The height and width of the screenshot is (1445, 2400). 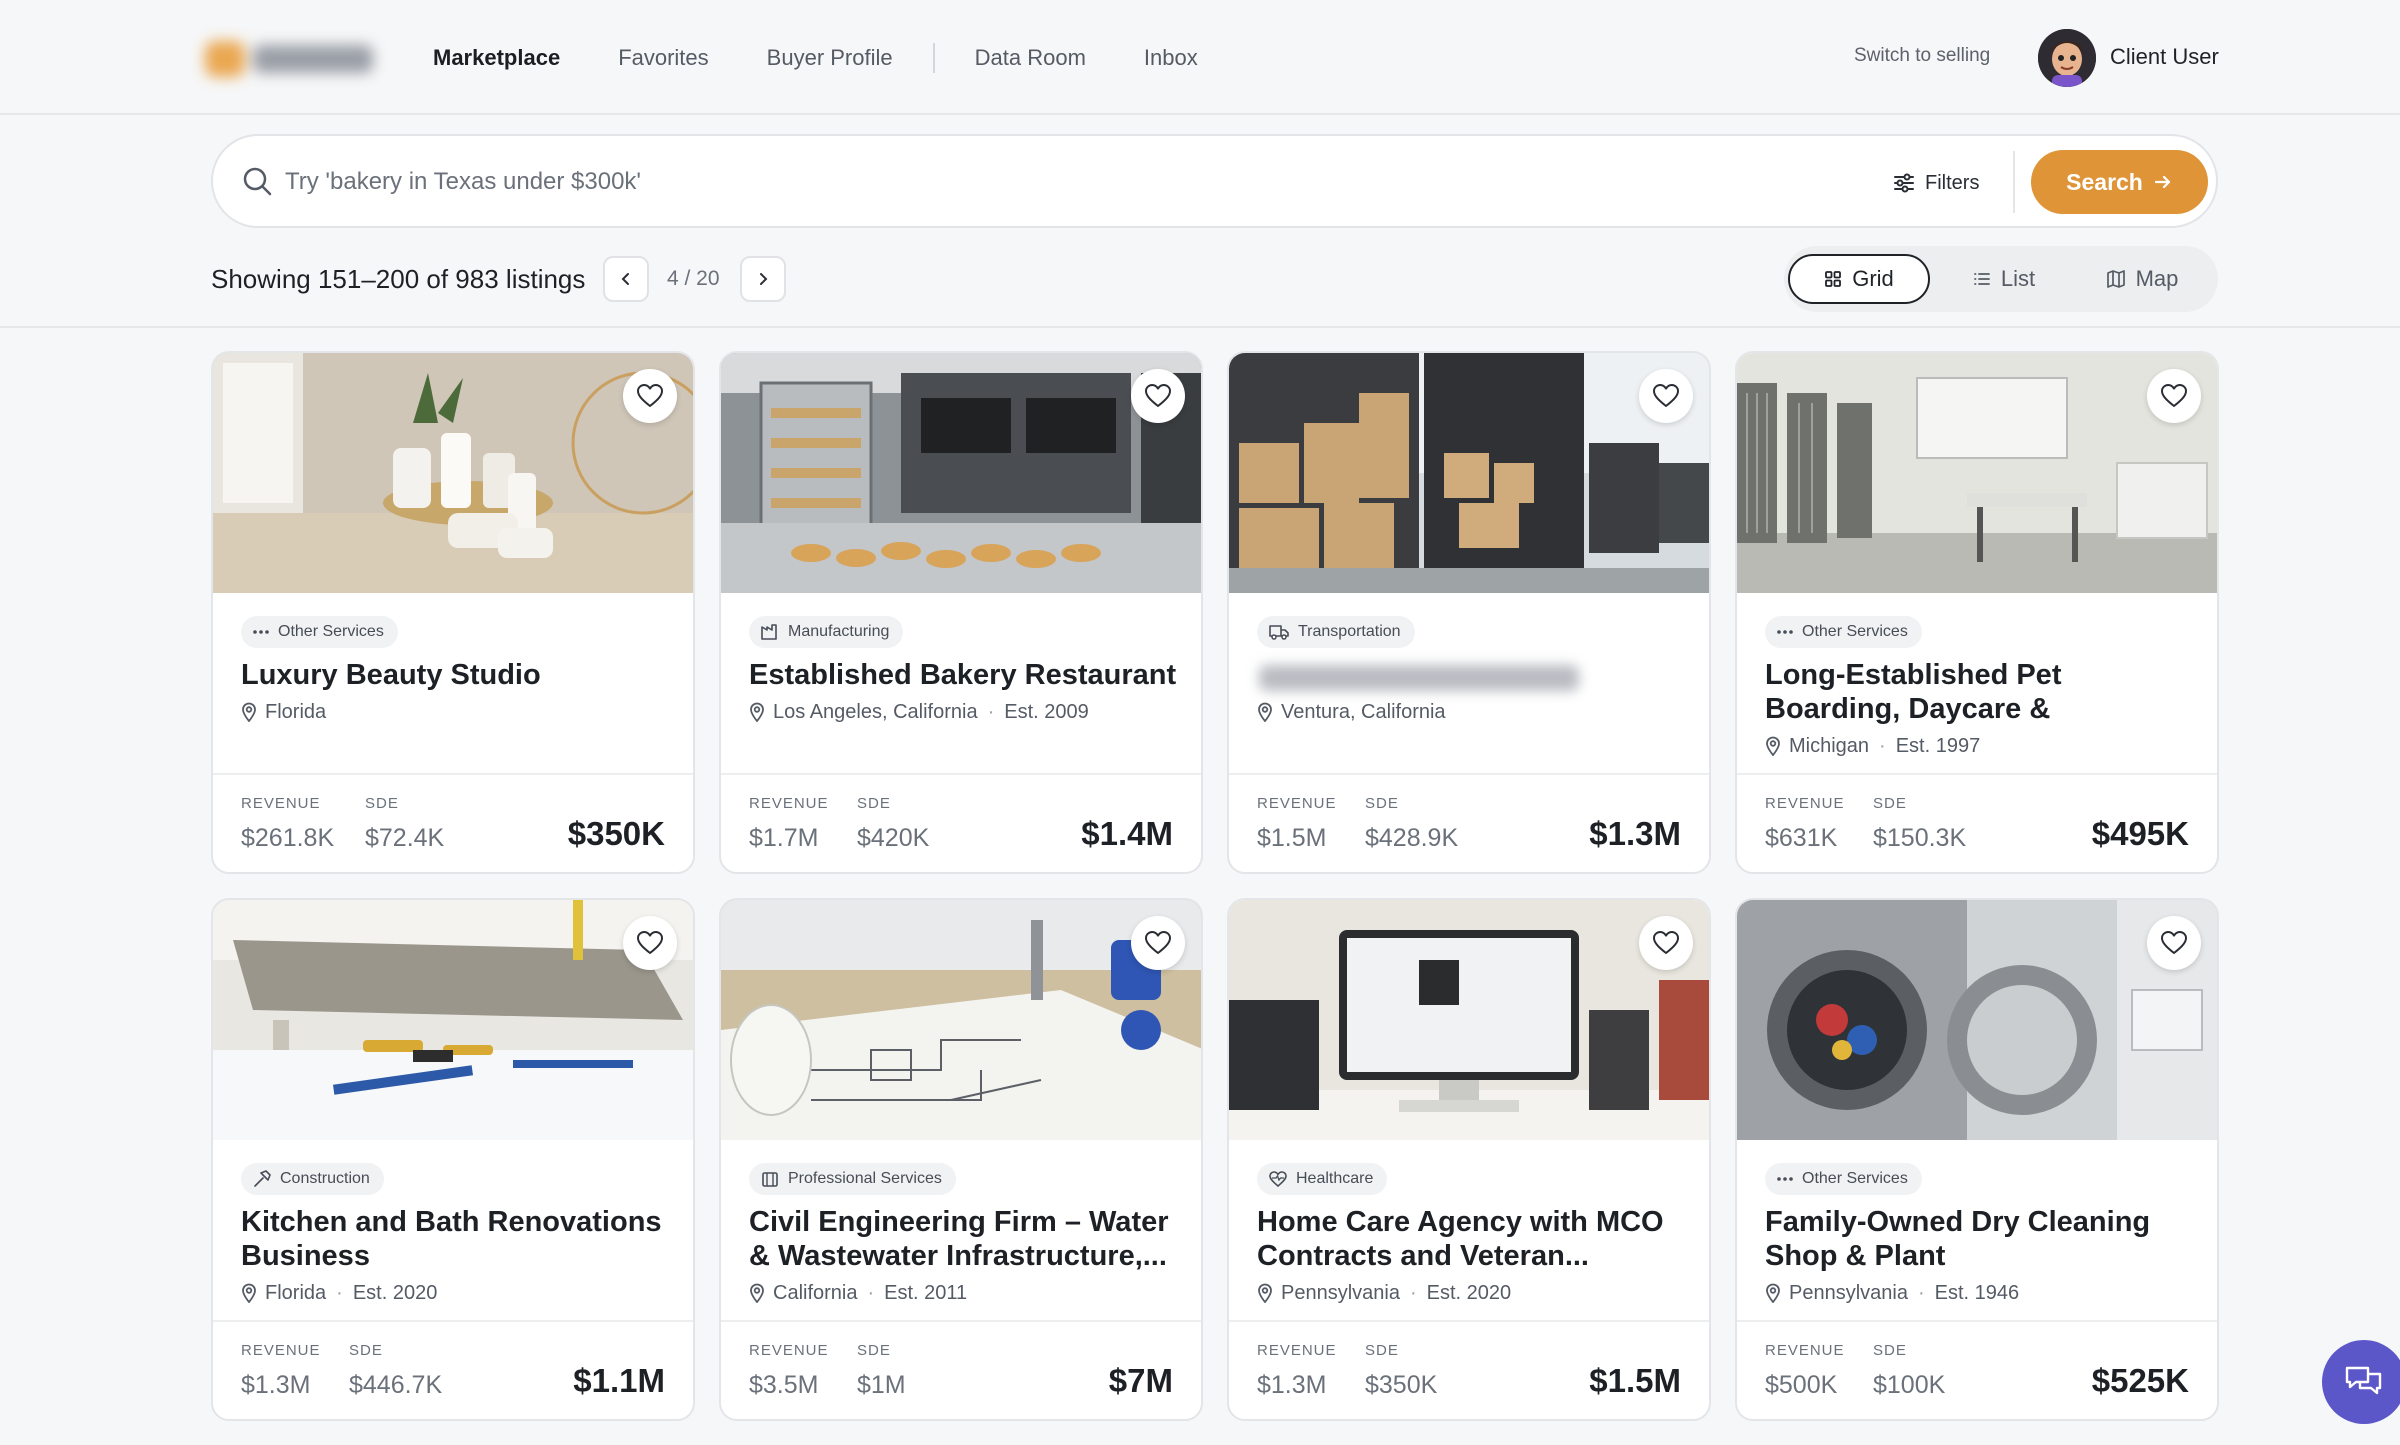 I want to click on listing-title: Established Bakery Restaurant, so click(x=964, y=675).